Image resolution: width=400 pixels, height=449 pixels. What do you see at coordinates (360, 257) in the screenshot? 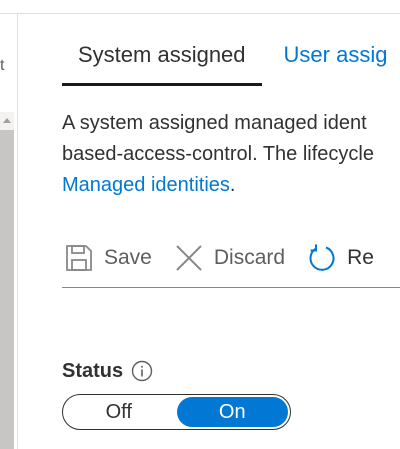
I see `refresh-label: Re` at bounding box center [360, 257].